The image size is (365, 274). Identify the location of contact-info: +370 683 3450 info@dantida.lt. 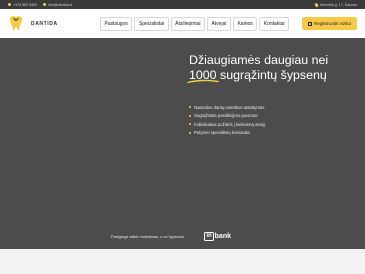
(40, 5).